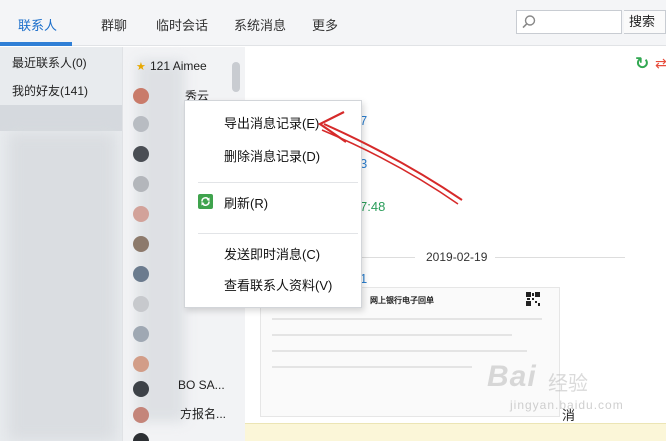 This screenshot has width=666, height=441. What do you see at coordinates (457, 257) in the screenshot?
I see `date-separator: 2019-02-19` at bounding box center [457, 257].